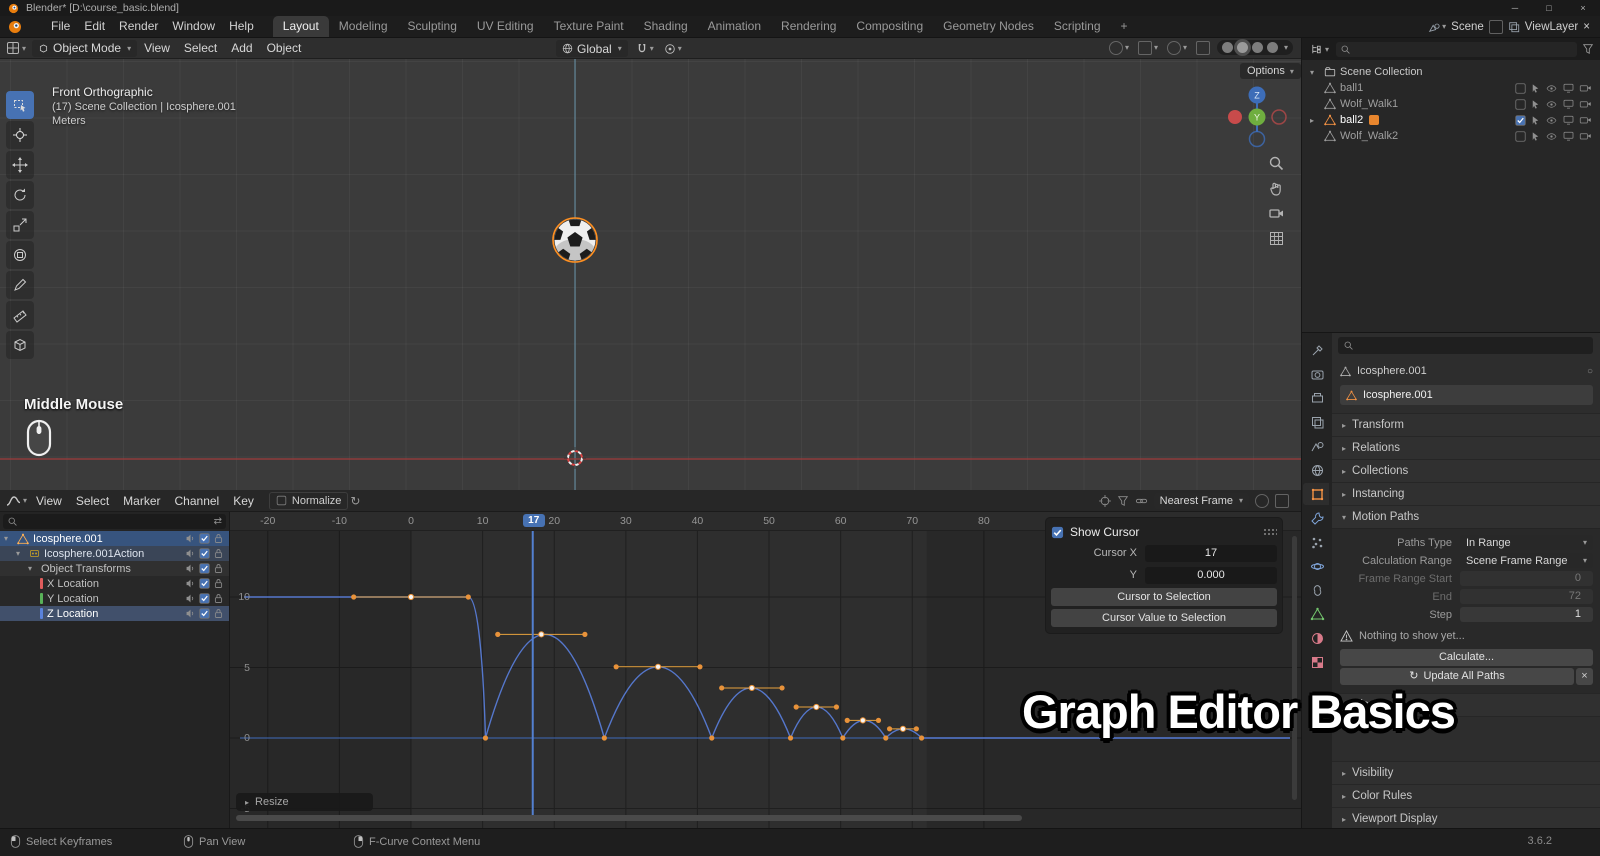 Image resolution: width=1600 pixels, height=856 pixels. What do you see at coordinates (1465, 345) in the screenshot?
I see `properties-search-field` at bounding box center [1465, 345].